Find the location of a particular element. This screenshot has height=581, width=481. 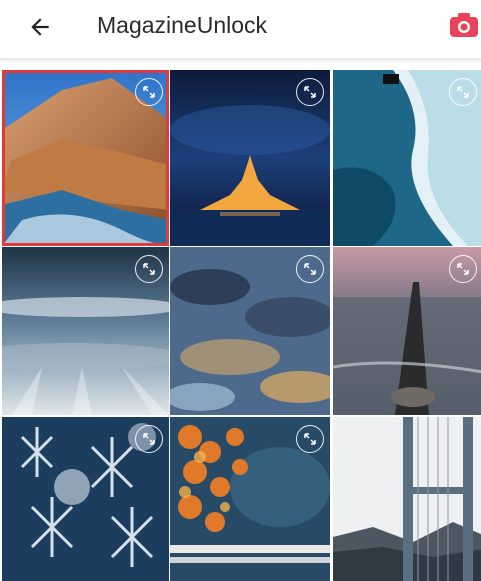

wallpaper-tile-suspension-bridge is located at coordinates (407, 499).